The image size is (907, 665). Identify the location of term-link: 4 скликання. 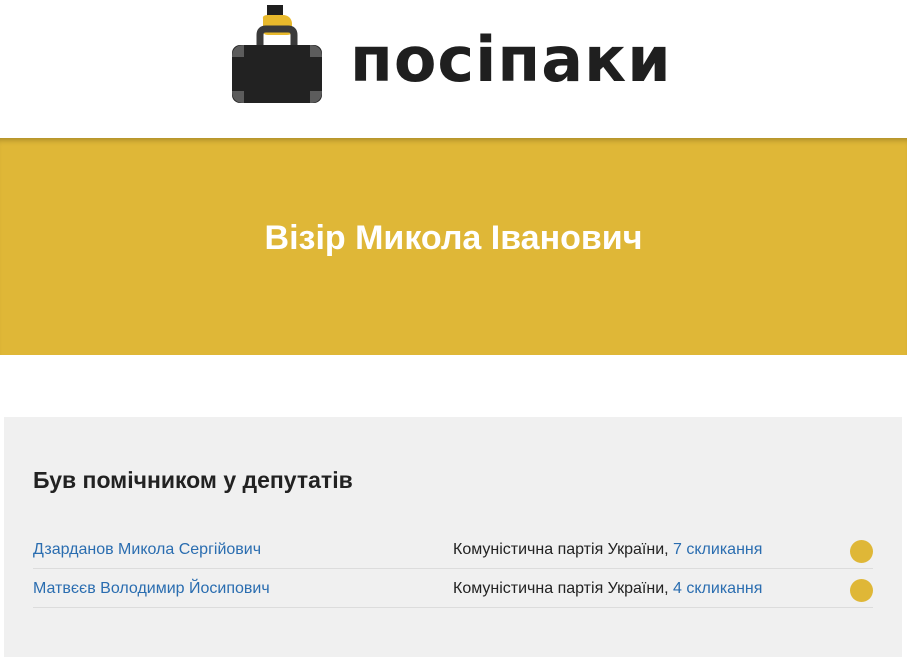
(717, 588).